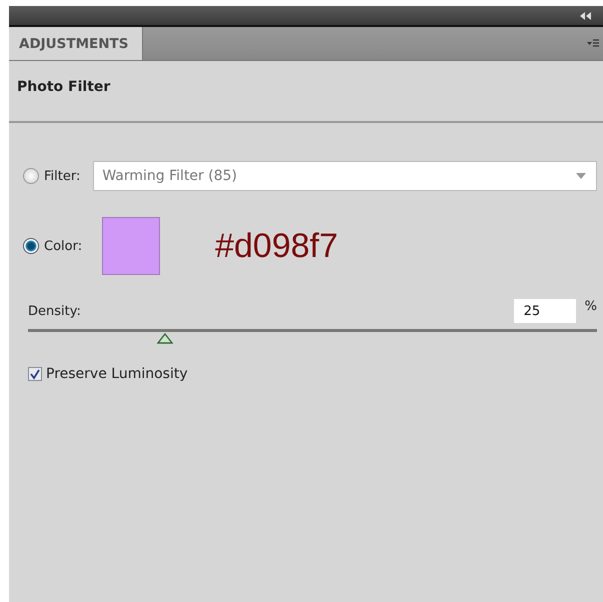 Image resolution: width=603 pixels, height=602 pixels. I want to click on panel-tab: ADJUSTMENTS, so click(76, 43).